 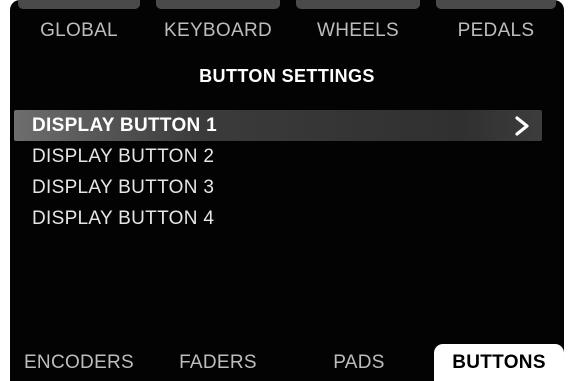 I want to click on tab-pads: PADS, so click(x=359, y=362).